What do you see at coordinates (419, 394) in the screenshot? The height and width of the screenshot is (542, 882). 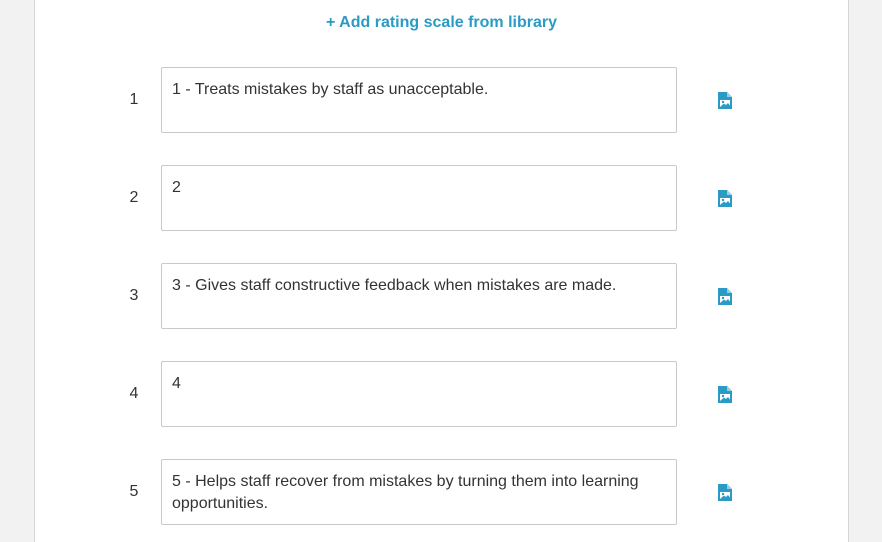 I see `rating-text-field: 4` at bounding box center [419, 394].